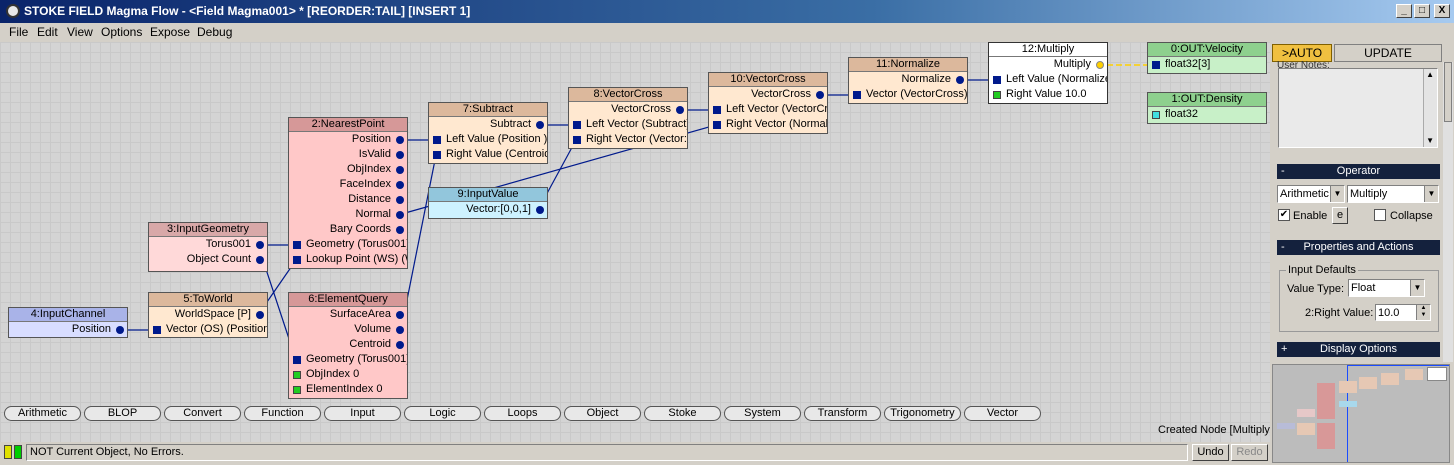  I want to click on category-vector-button: Vector, so click(1002, 413).